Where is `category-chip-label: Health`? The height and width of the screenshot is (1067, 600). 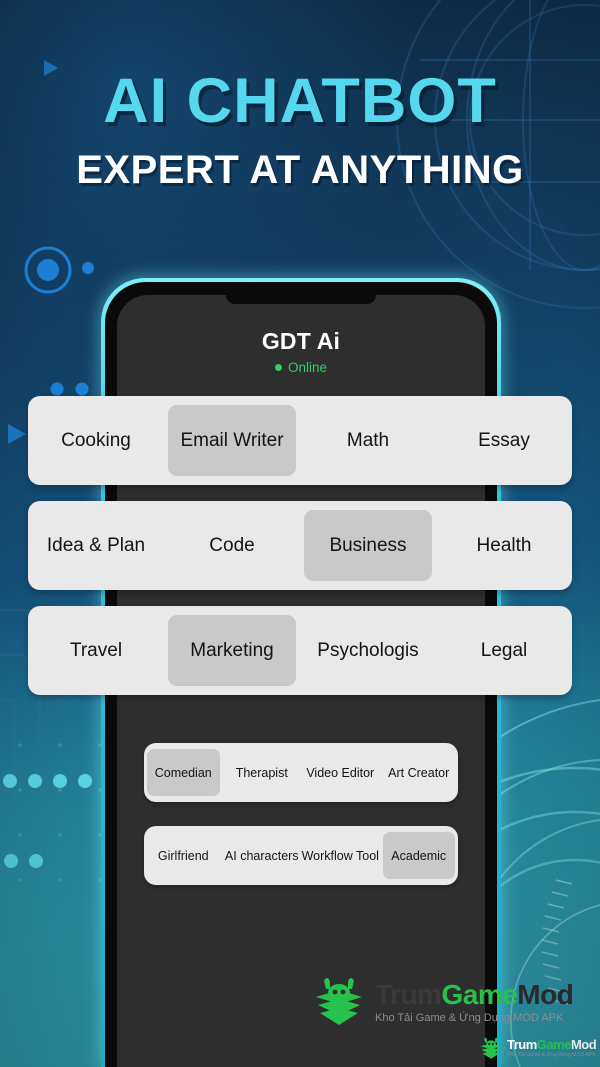
category-chip-label: Health is located at coordinates (504, 545).